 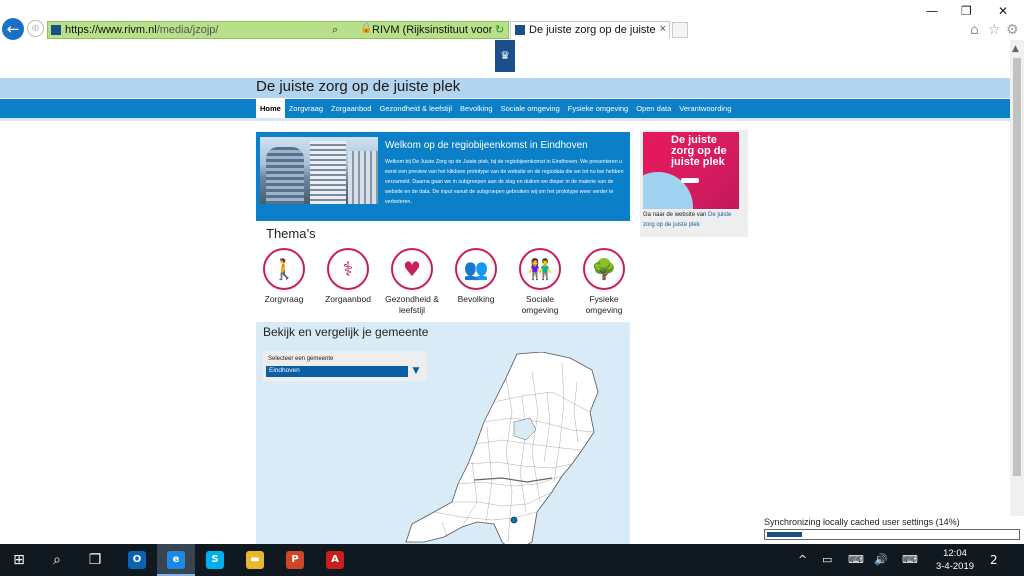 I want to click on outlook-taskbar-button: O, so click(x=137, y=560).